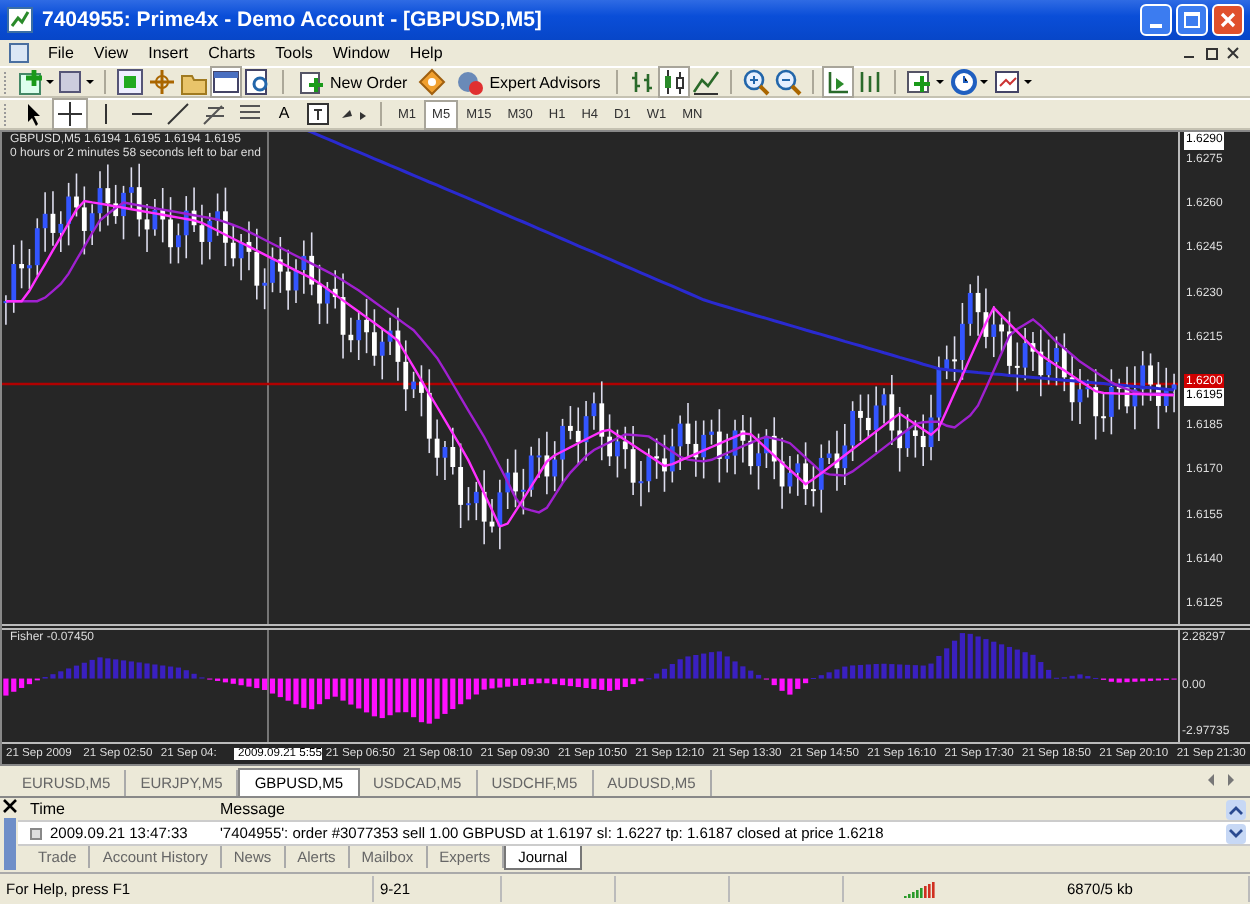  What do you see at coordinates (361, 53) in the screenshot?
I see `menu-item: Window` at bounding box center [361, 53].